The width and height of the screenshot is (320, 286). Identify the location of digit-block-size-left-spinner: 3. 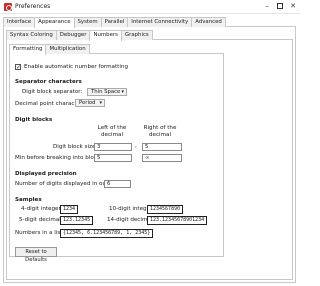
(113, 147).